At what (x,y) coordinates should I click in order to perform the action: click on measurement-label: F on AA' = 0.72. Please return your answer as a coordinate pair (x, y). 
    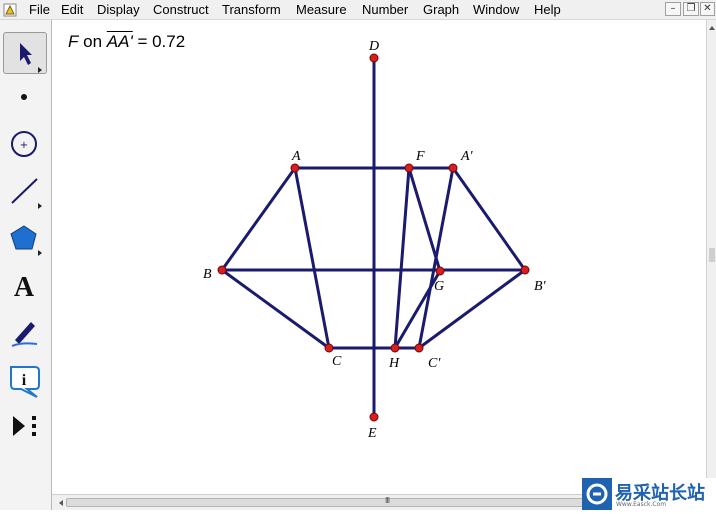
    Looking at the image, I should click on (126, 42).